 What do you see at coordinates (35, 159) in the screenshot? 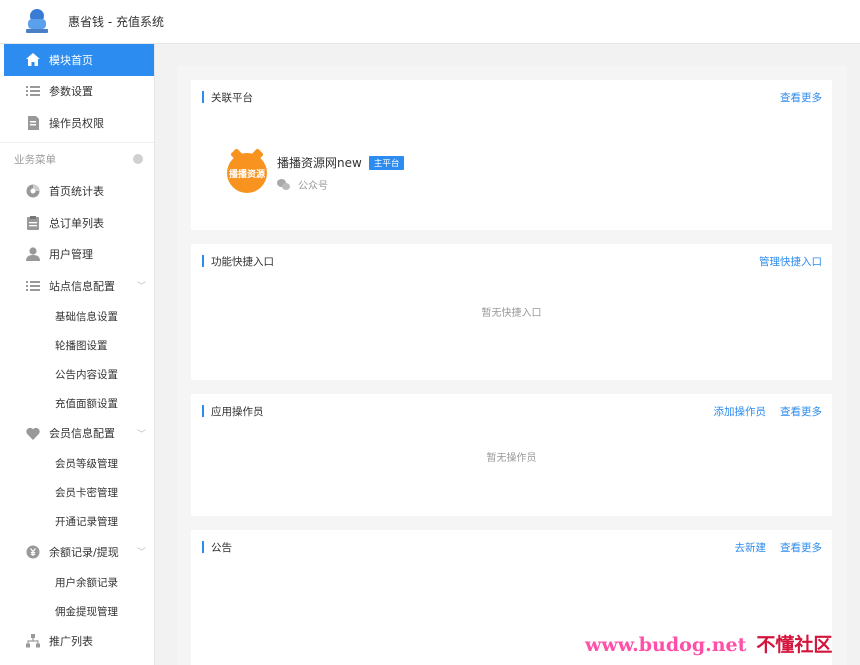
I see `group-title-label: 业务菜单` at bounding box center [35, 159].